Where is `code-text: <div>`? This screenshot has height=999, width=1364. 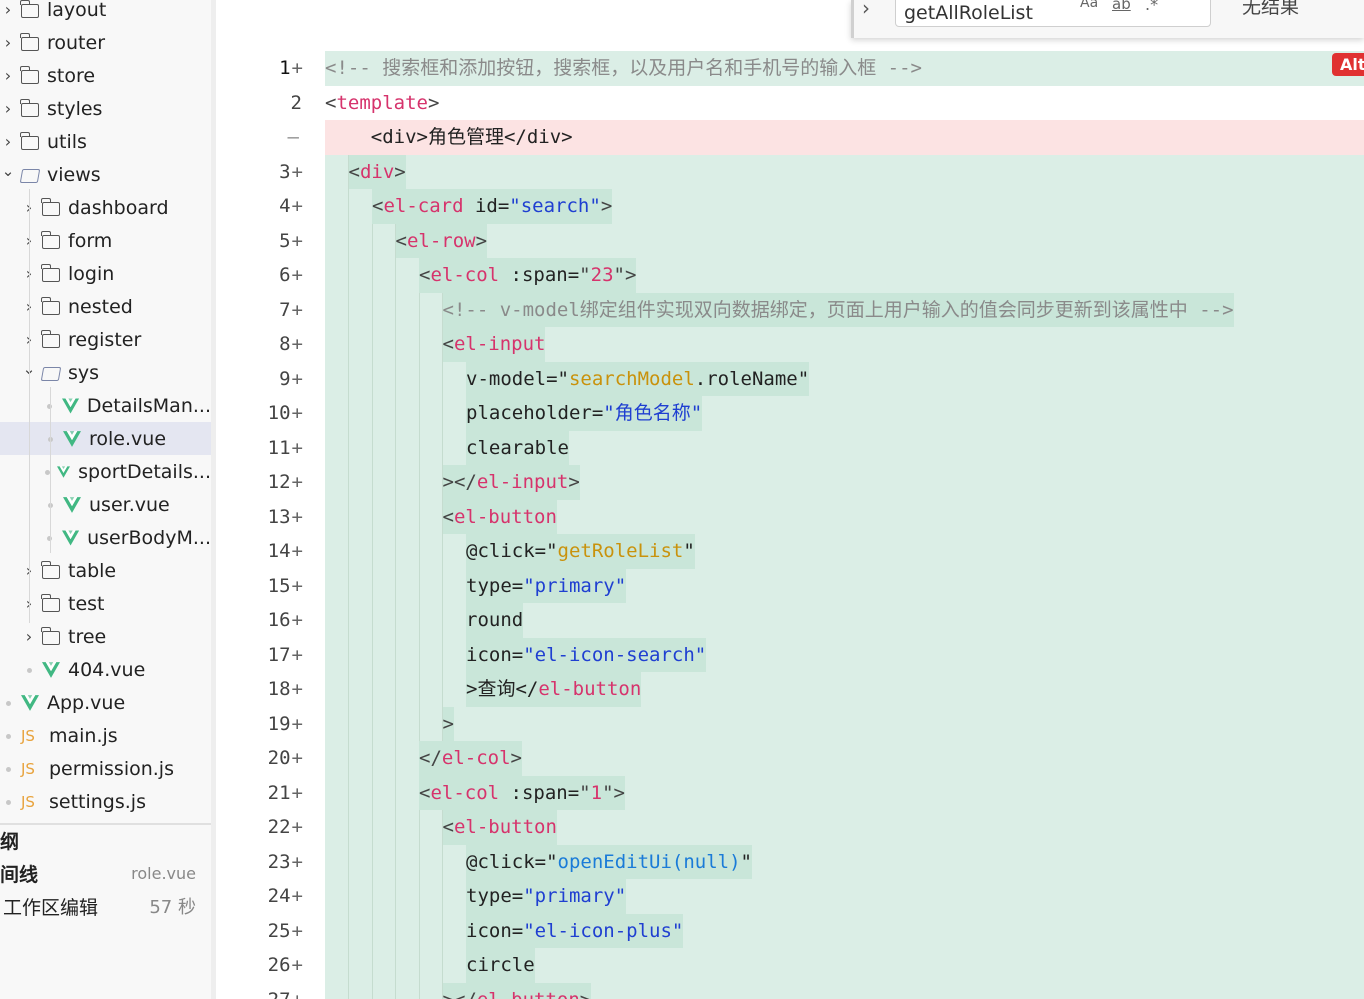
code-text: <div> is located at coordinates (844, 171).